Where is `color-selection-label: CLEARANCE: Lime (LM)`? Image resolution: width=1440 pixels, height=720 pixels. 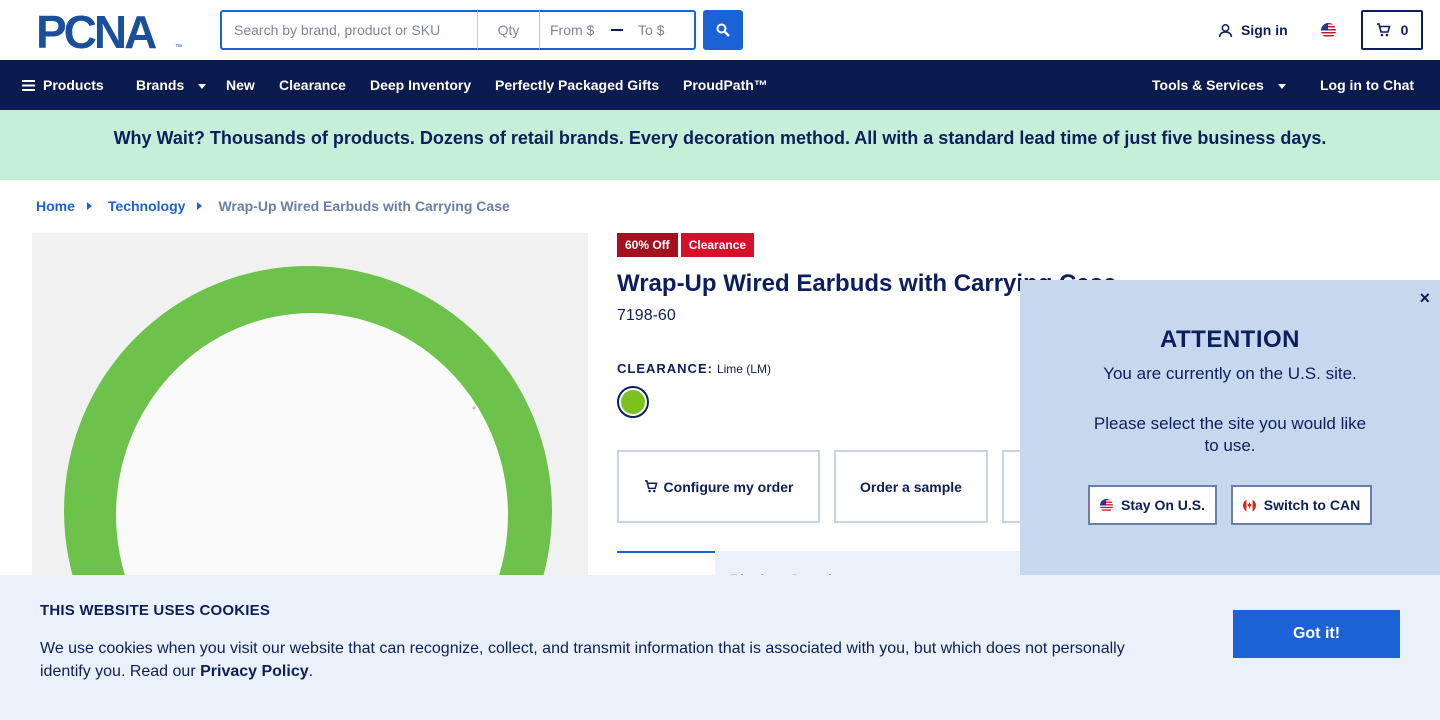 color-selection-label: CLEARANCE: Lime (LM) is located at coordinates (694, 368).